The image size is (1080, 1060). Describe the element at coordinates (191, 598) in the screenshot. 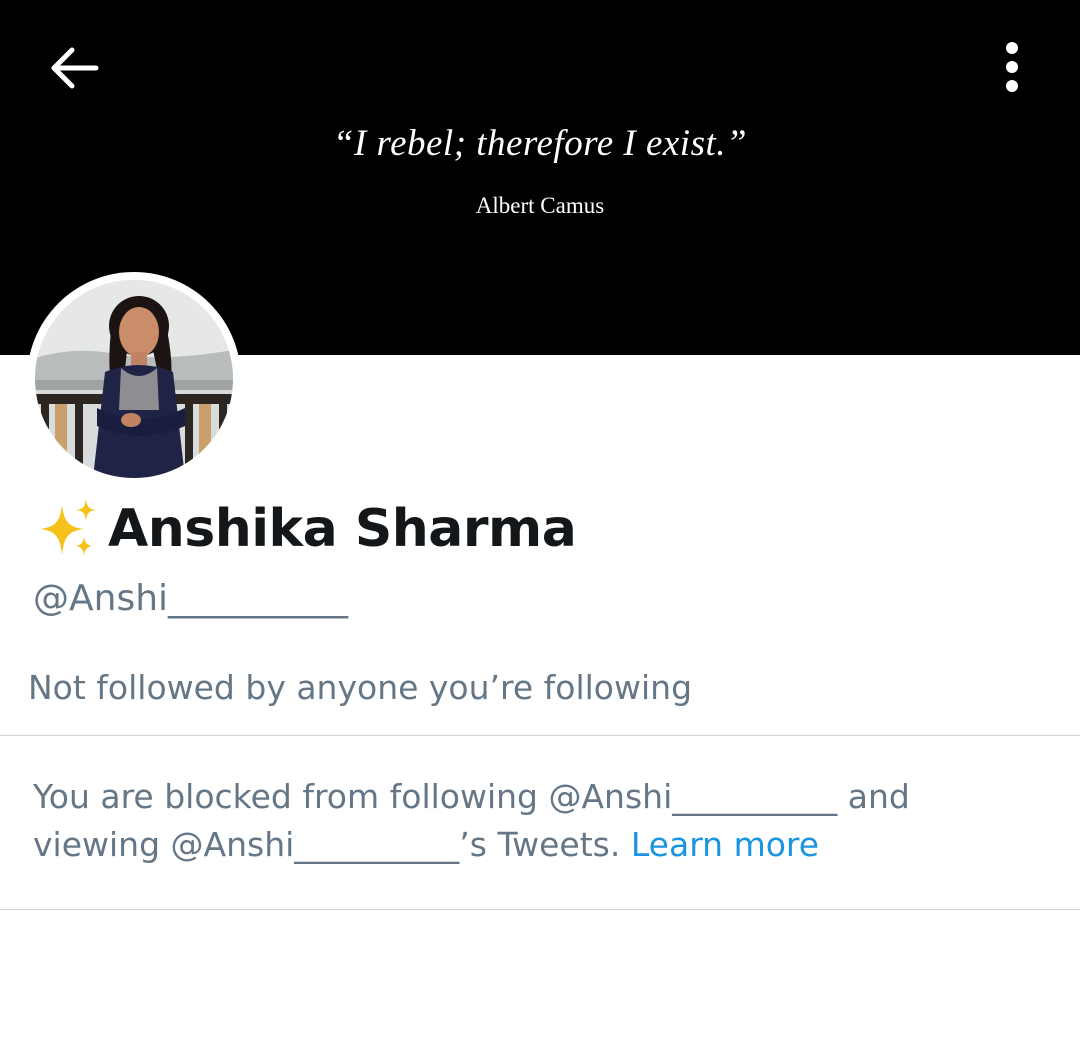

I see `profile-handle: @Anshi__________` at that location.